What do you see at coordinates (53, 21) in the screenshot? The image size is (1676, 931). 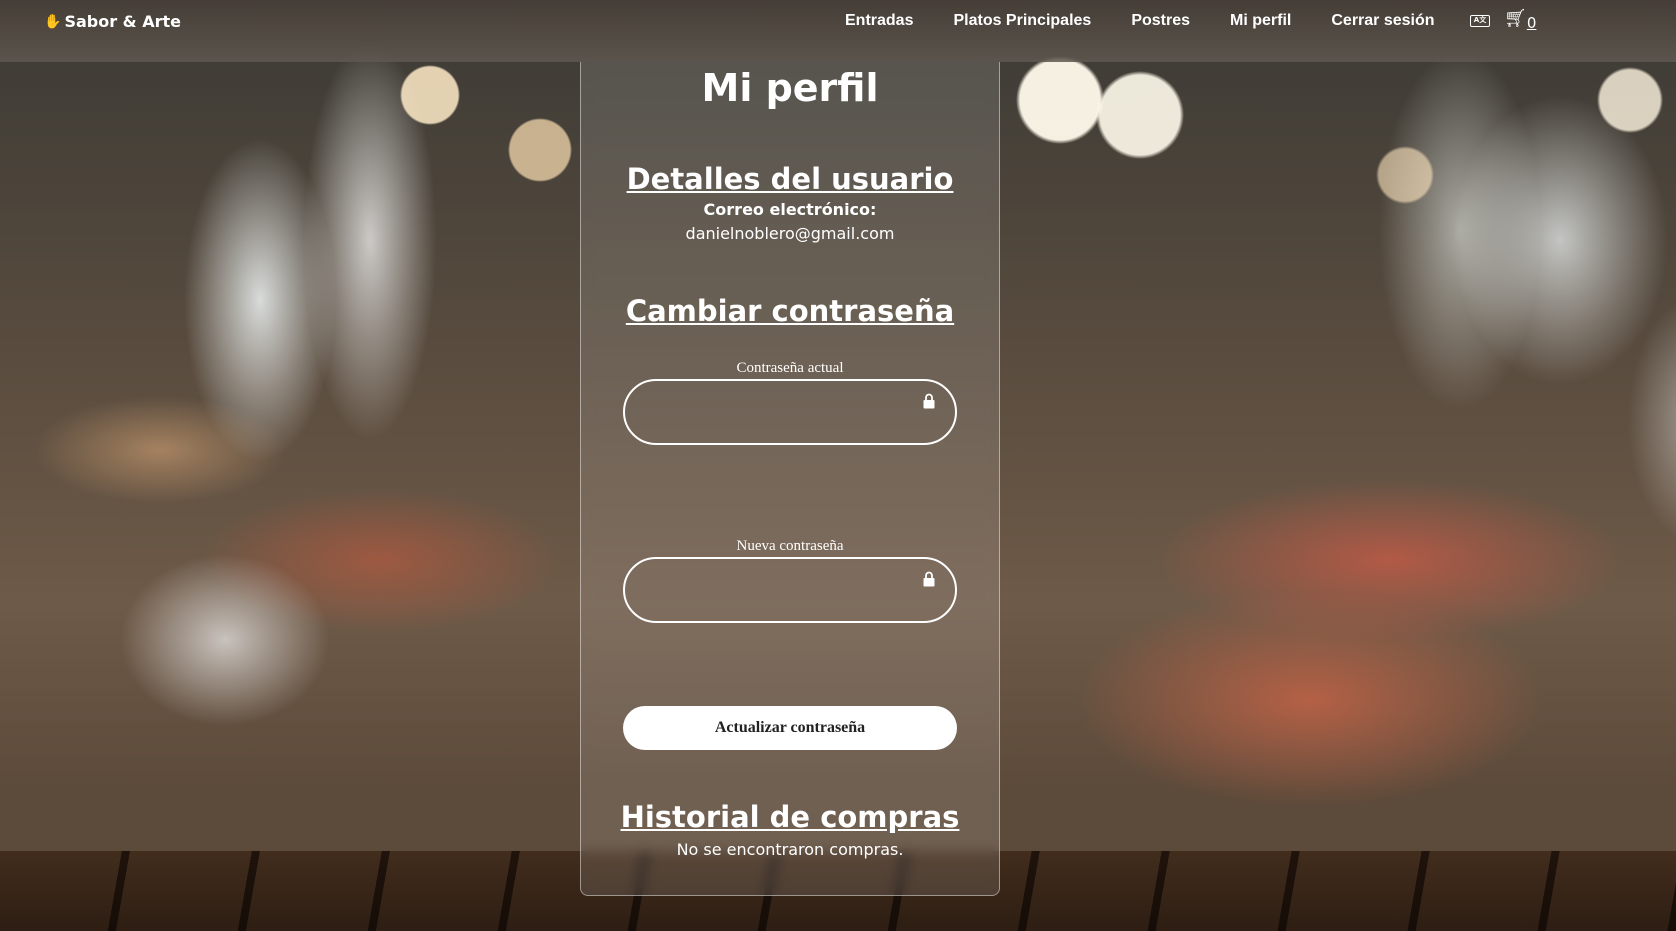 I see `hand-icon: ✋` at bounding box center [53, 21].